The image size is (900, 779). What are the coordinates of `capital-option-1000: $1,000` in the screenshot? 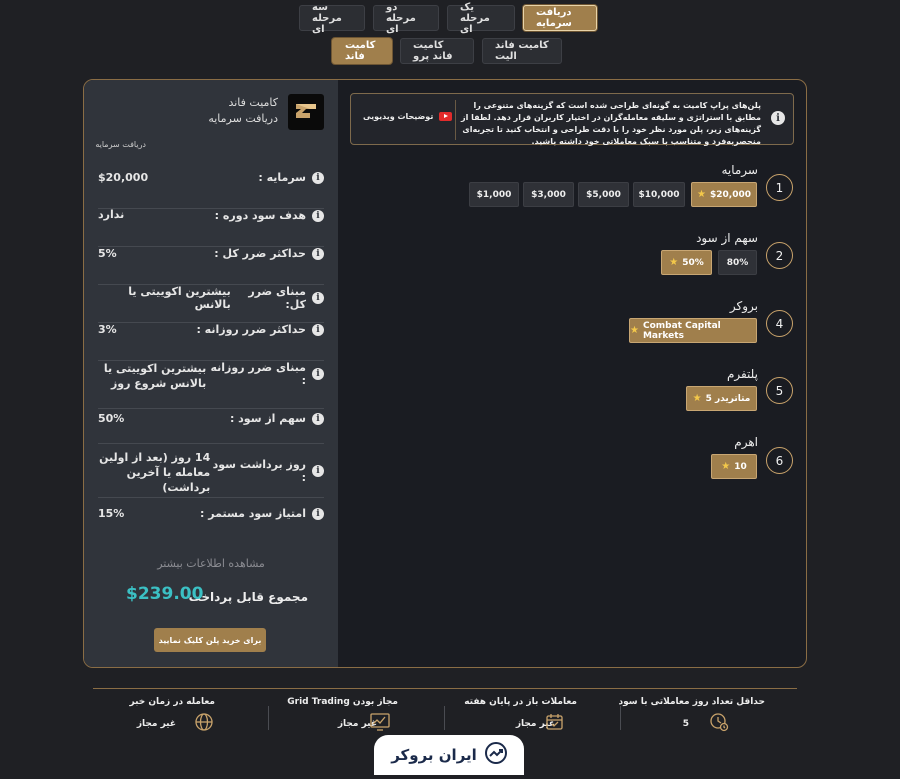 It's located at (494, 194).